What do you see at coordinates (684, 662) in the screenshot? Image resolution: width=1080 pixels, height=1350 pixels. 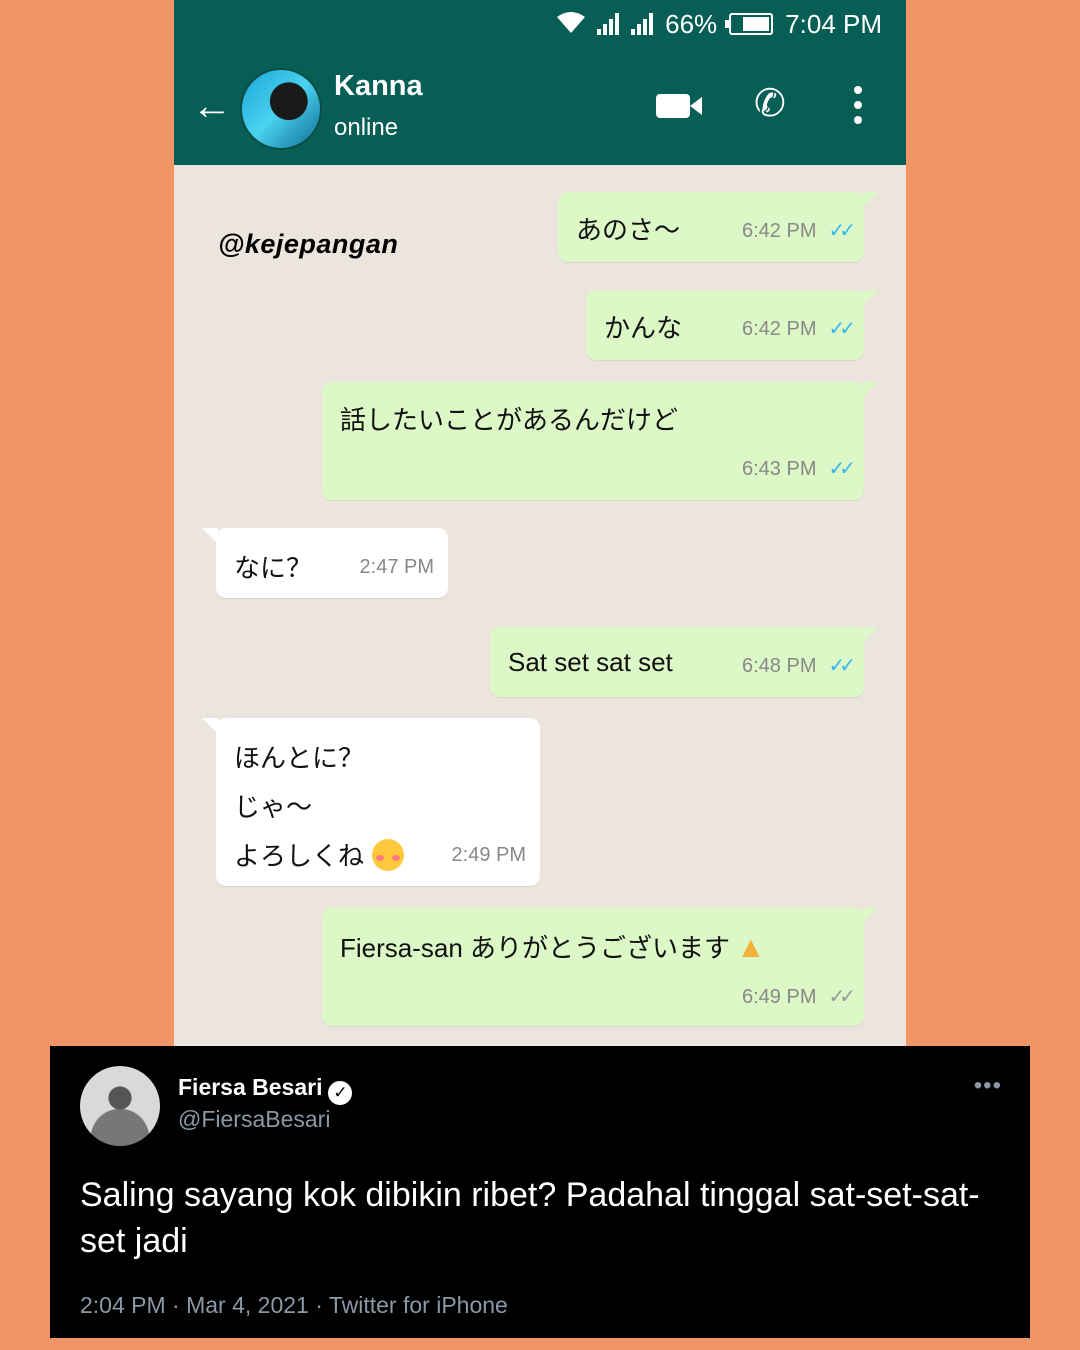 I see `message-bubble: Sat set sat set 6:48 PM ✓✓` at bounding box center [684, 662].